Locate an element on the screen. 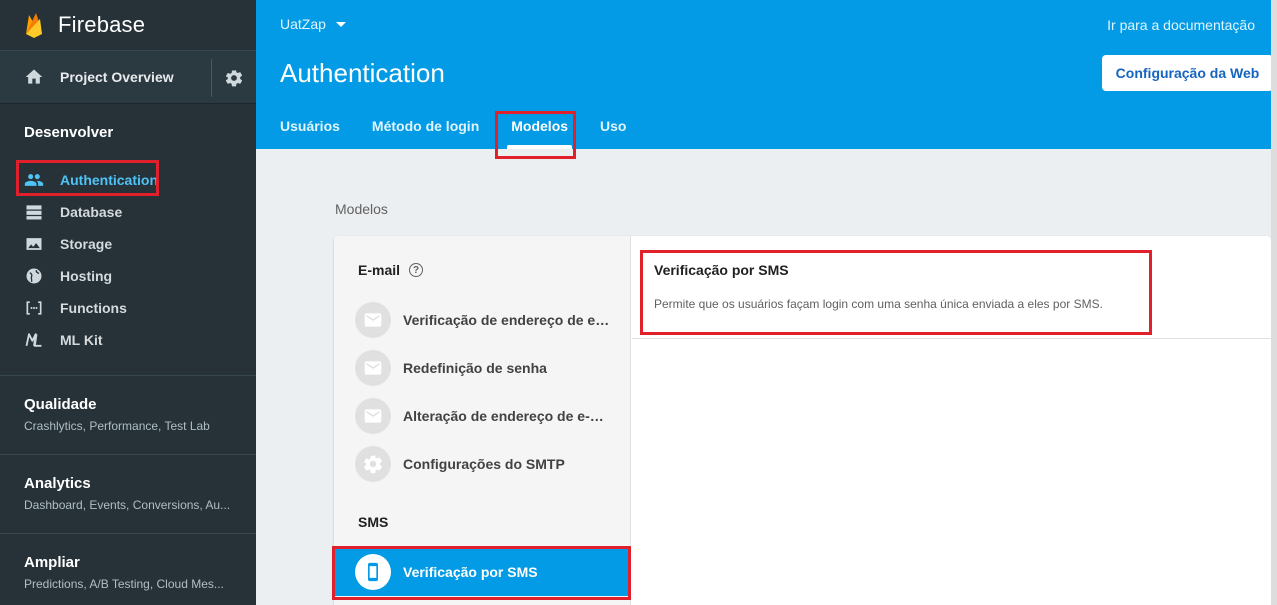 This screenshot has width=1277, height=605. template-smtp-settings: Configurações do SMTP is located at coordinates (482, 464).